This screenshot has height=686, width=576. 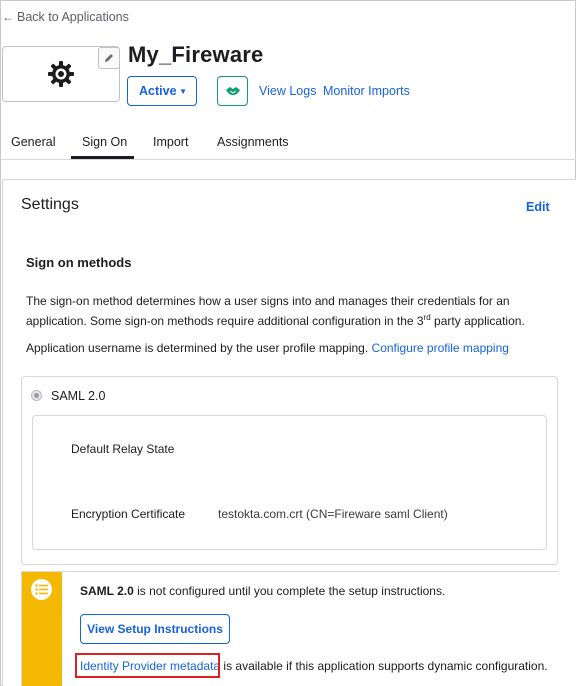 What do you see at coordinates (287, 91) in the screenshot?
I see `view-logs-link: View Logs` at bounding box center [287, 91].